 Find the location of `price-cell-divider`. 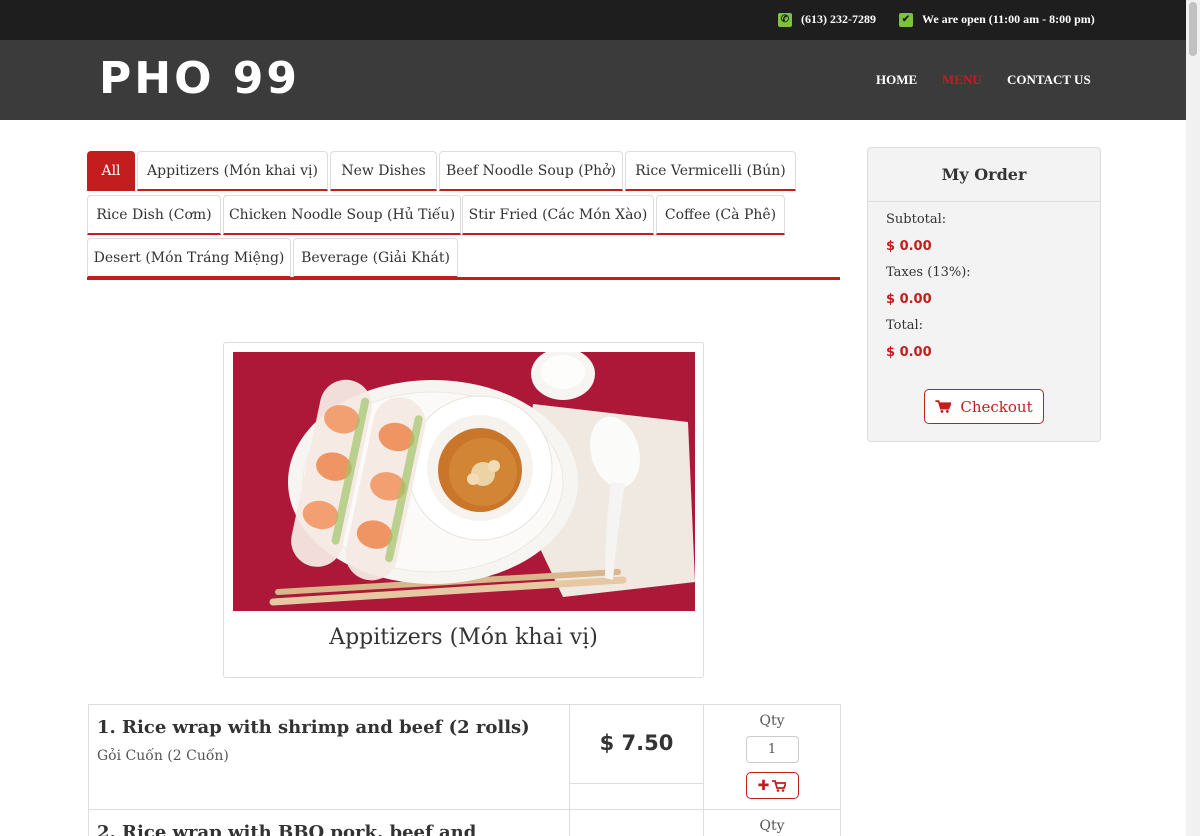

price-cell-divider is located at coordinates (636, 796).